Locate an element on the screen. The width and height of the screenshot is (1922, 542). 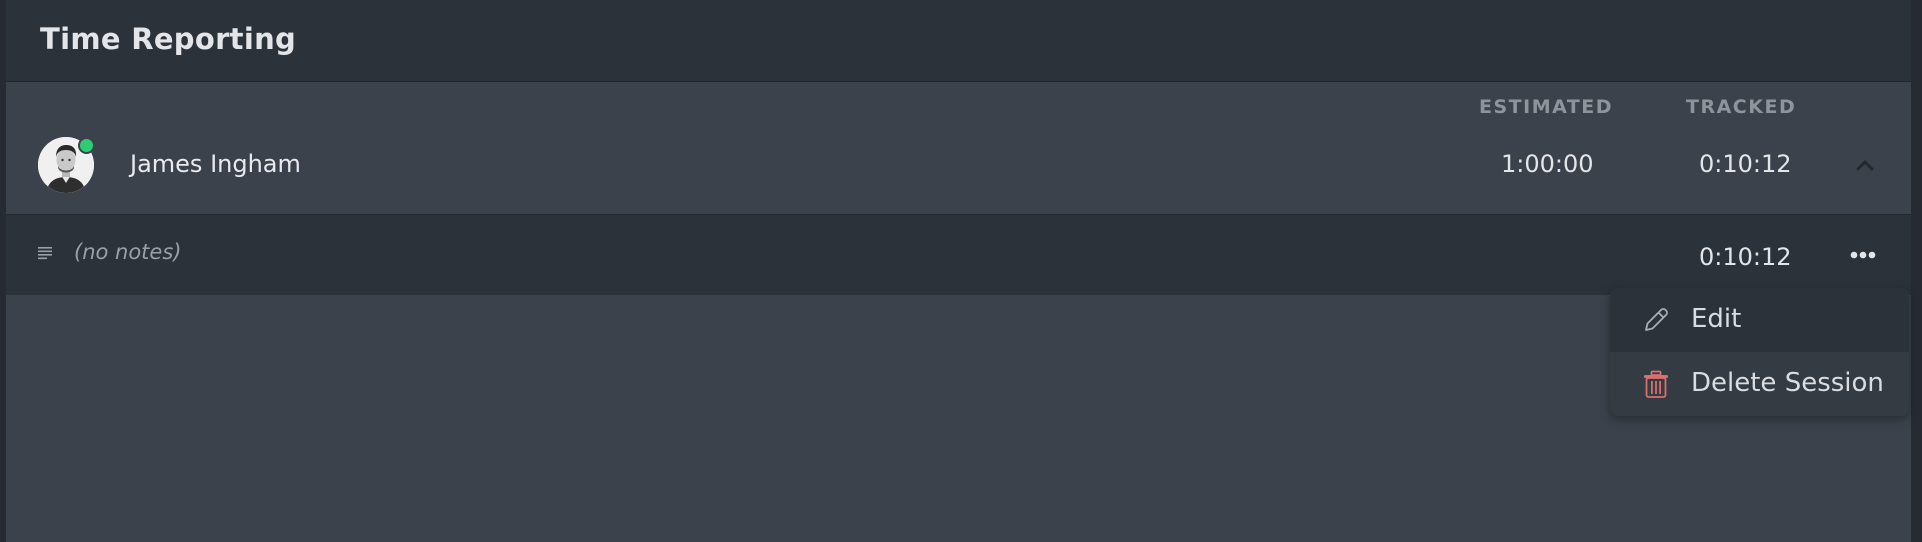
pencil-icon is located at coordinates (1656, 319).